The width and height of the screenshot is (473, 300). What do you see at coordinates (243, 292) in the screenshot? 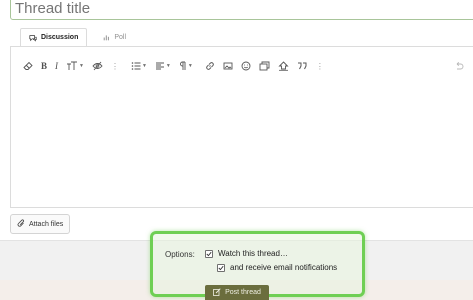
I see `post-thread-label: Post thread` at bounding box center [243, 292].